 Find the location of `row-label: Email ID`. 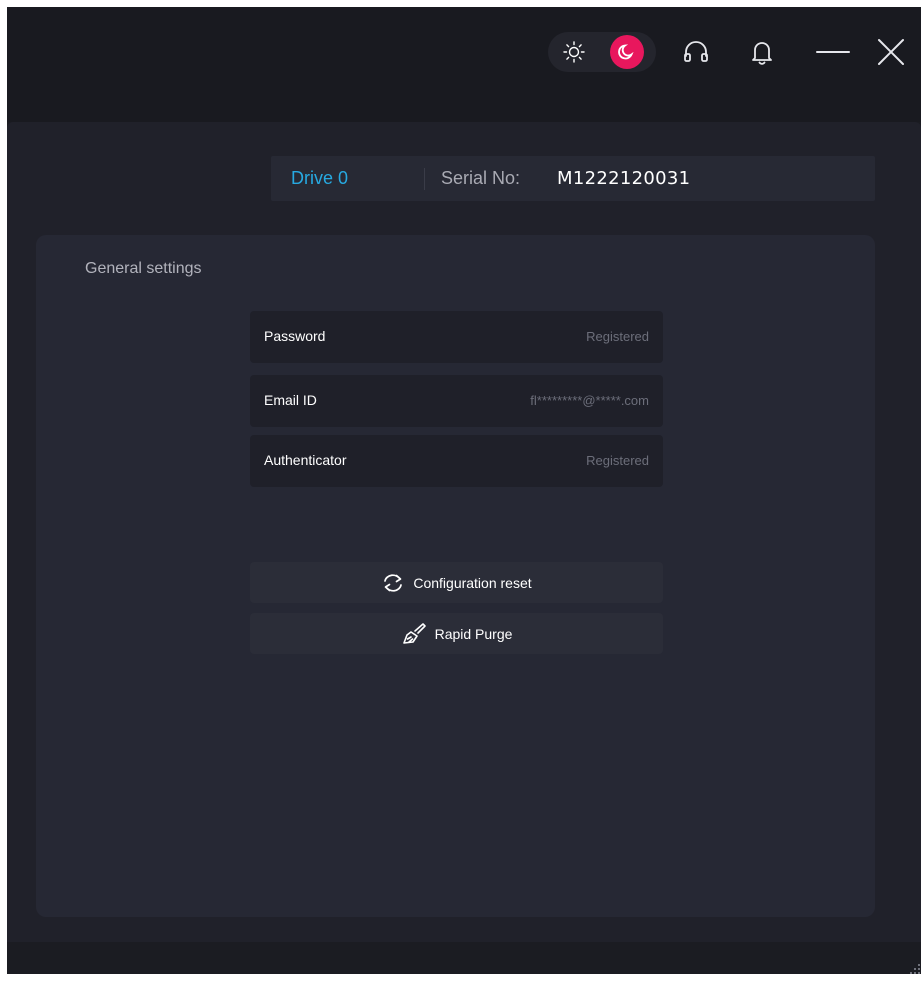

row-label: Email ID is located at coordinates (290, 400).